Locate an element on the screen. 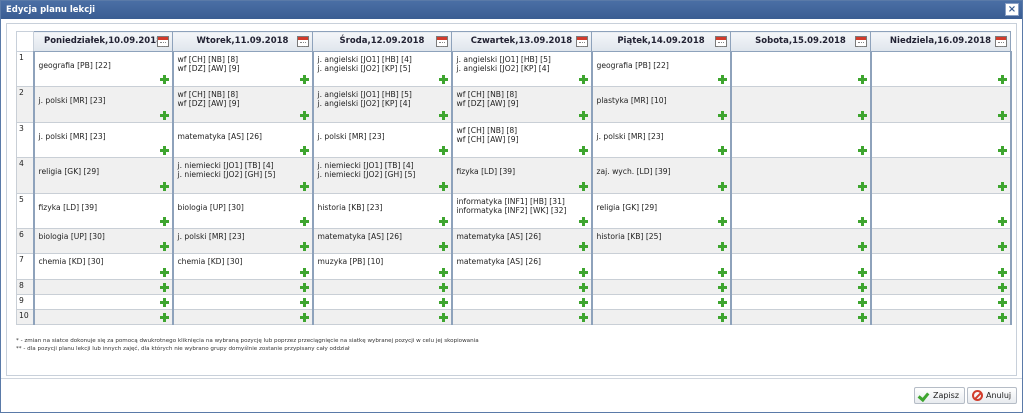  lesson-entry: plastyka [MR] [10] is located at coordinates (661, 100).